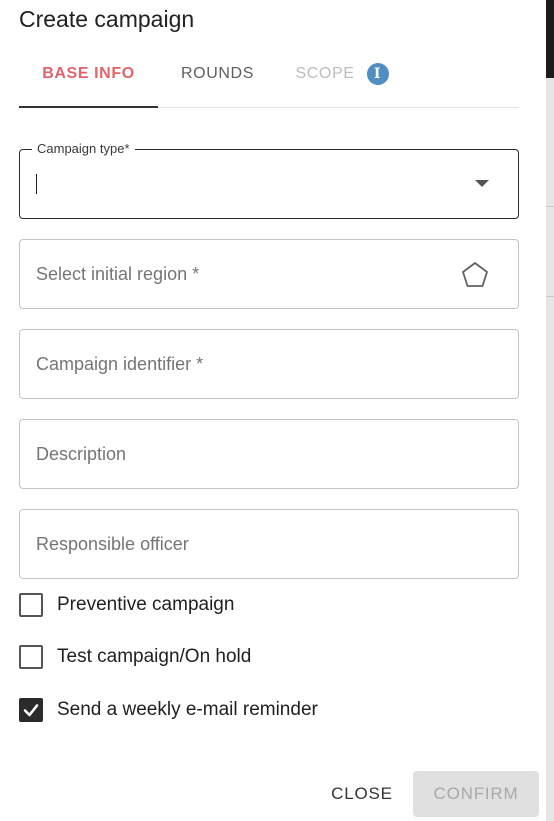  Describe the element at coordinates (269, 274) in the screenshot. I see `initial-region-field: Select initial region *` at that location.